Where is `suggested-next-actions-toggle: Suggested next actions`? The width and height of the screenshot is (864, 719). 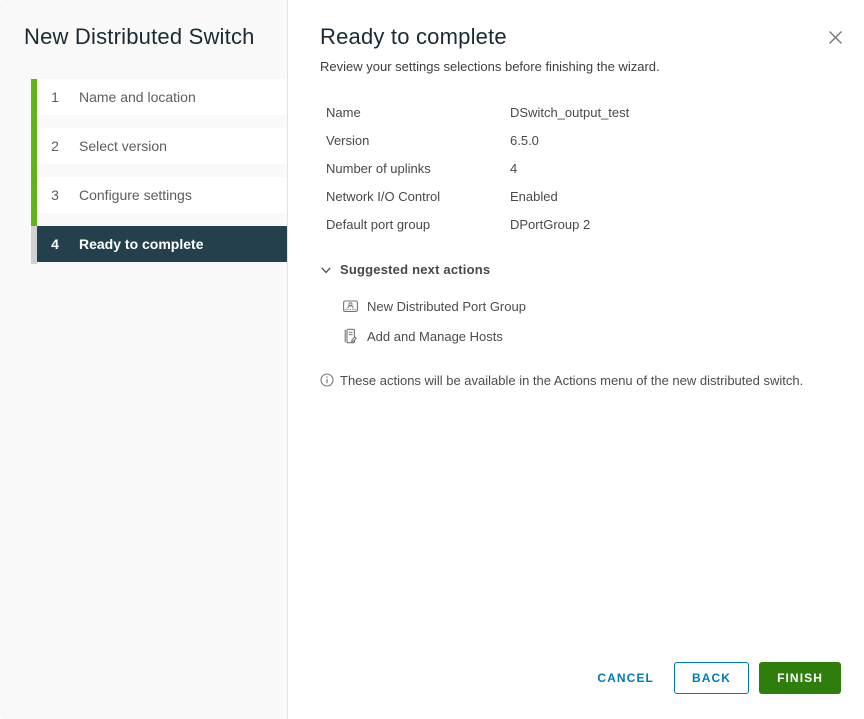 suggested-next-actions-toggle: Suggested next actions is located at coordinates (580, 269).